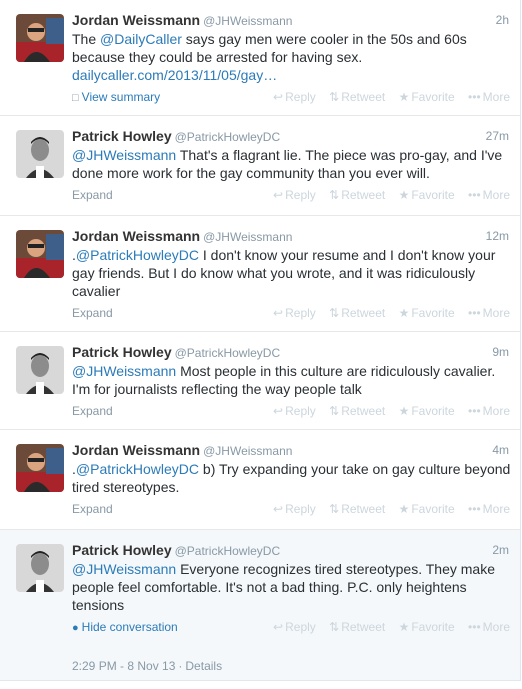 This screenshot has width=522, height=689. I want to click on tweet-time: 12m, so click(497, 236).